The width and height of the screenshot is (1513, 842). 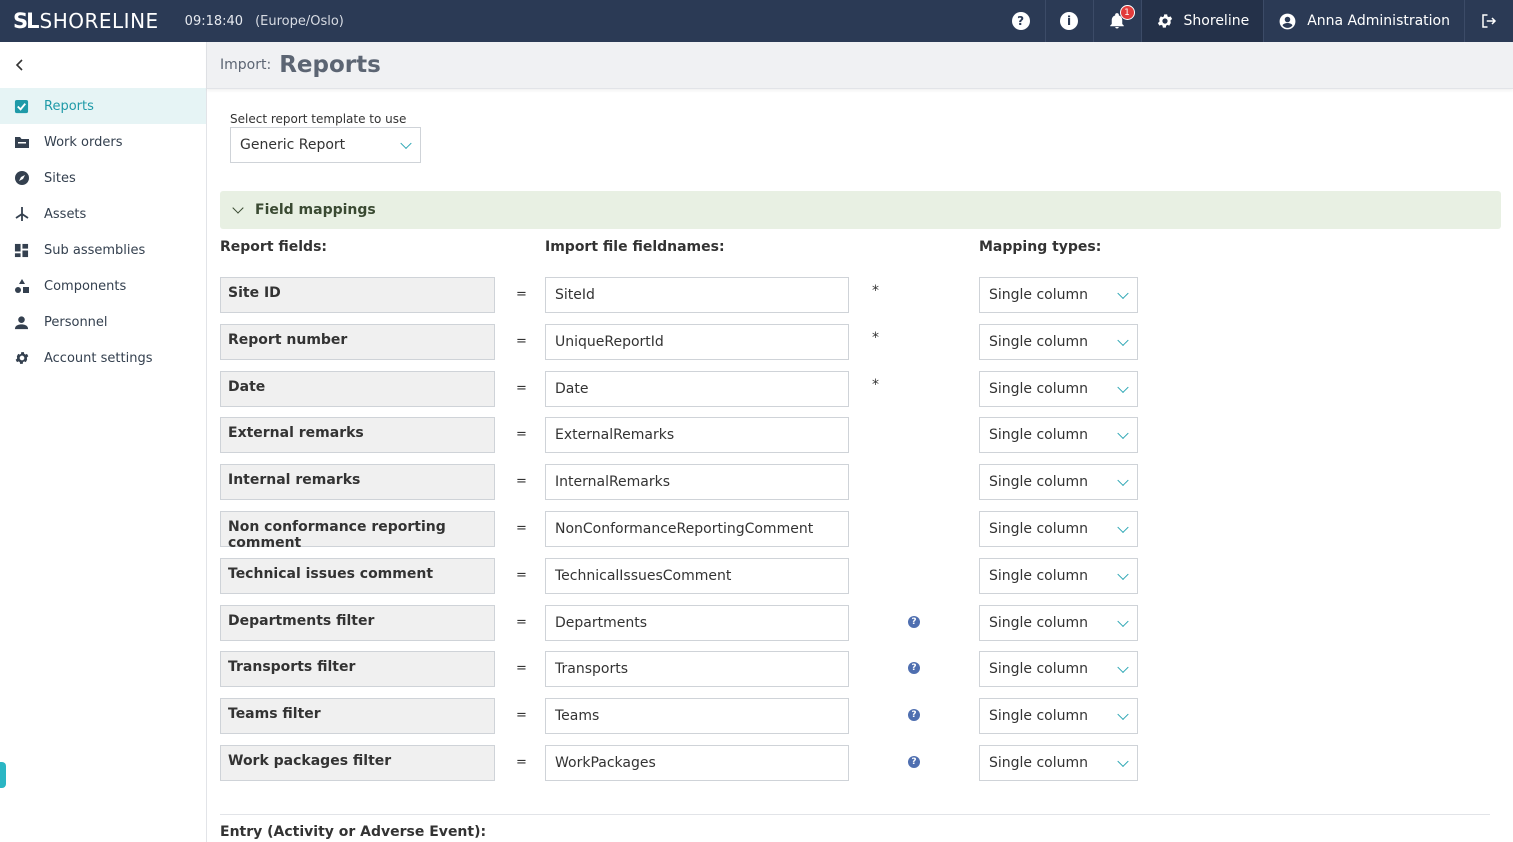 What do you see at coordinates (697, 295) in the screenshot?
I see `import-fieldname-input: SiteId` at bounding box center [697, 295].